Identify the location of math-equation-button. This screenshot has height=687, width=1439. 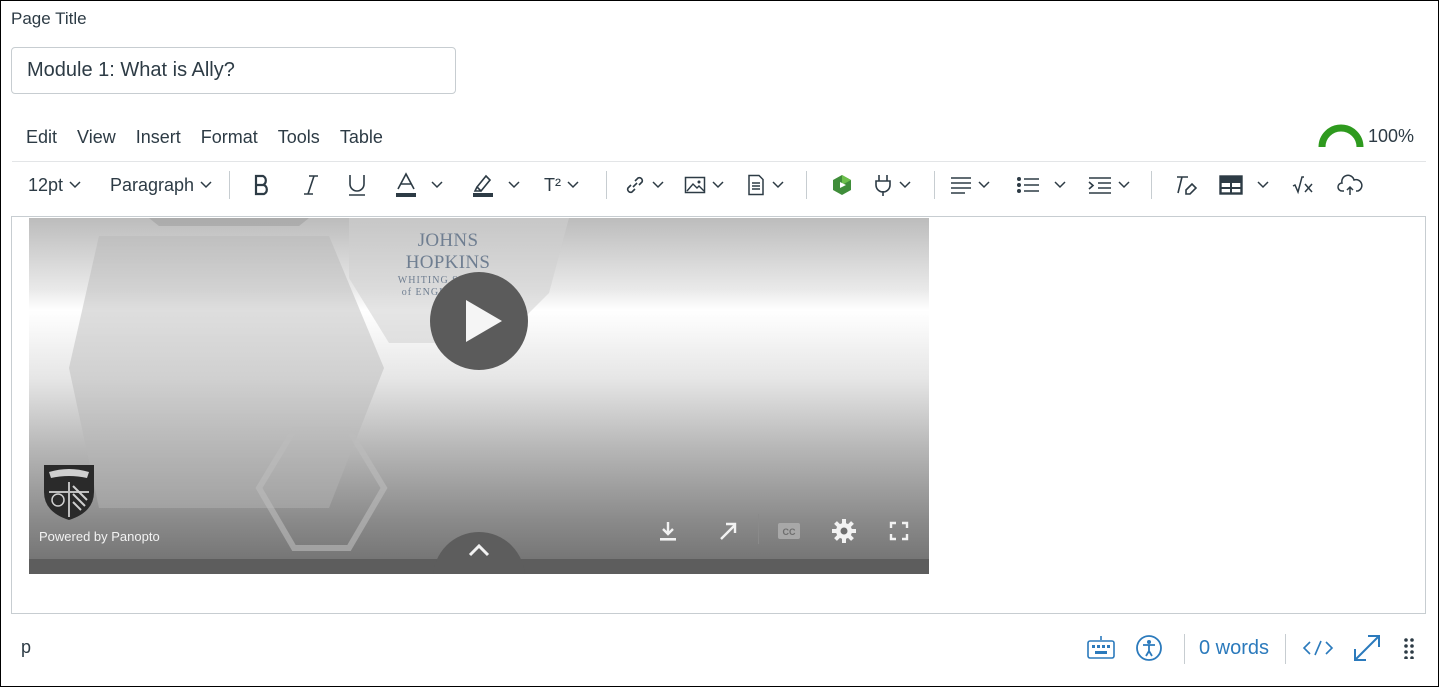
(1303, 185).